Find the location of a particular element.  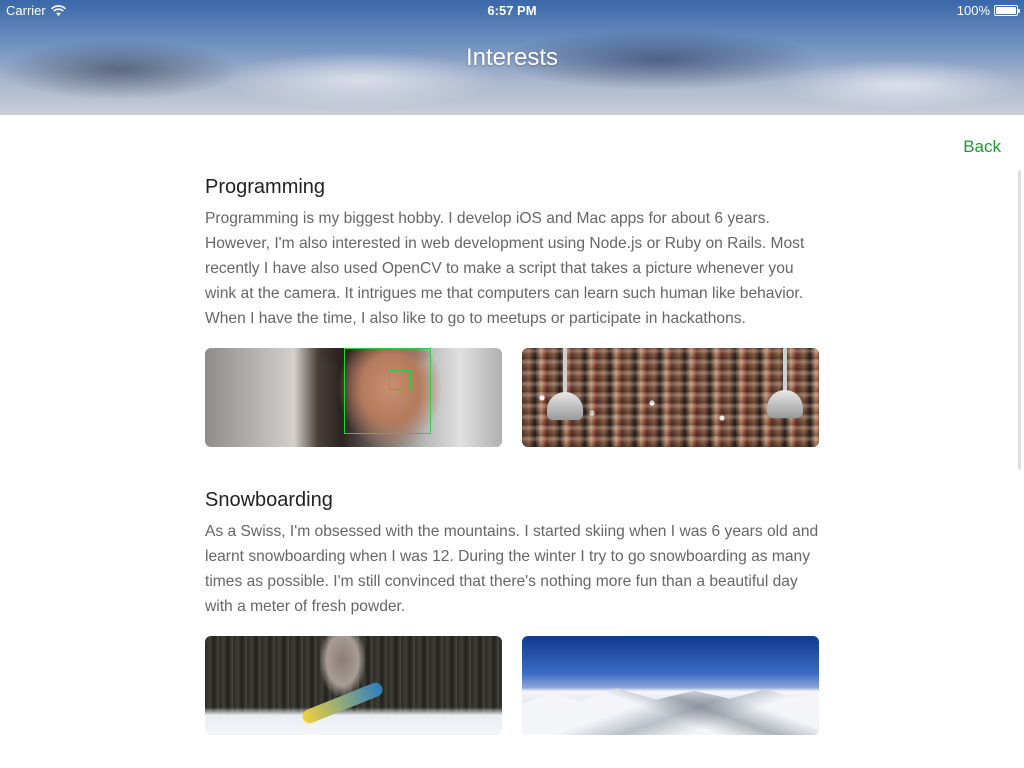

clock: 6:57 PM is located at coordinates (512, 10).